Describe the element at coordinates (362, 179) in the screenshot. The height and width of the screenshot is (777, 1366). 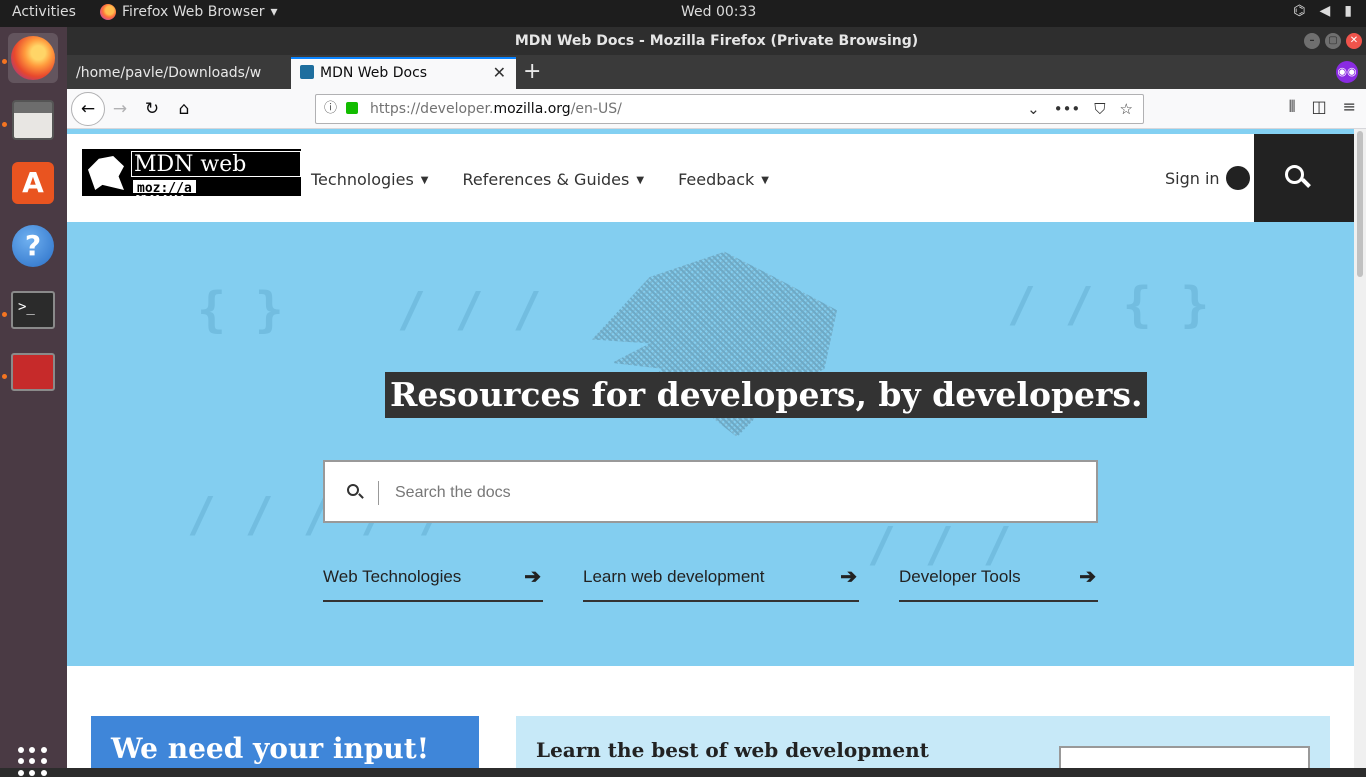
I see `nav-label: Technologies` at that location.